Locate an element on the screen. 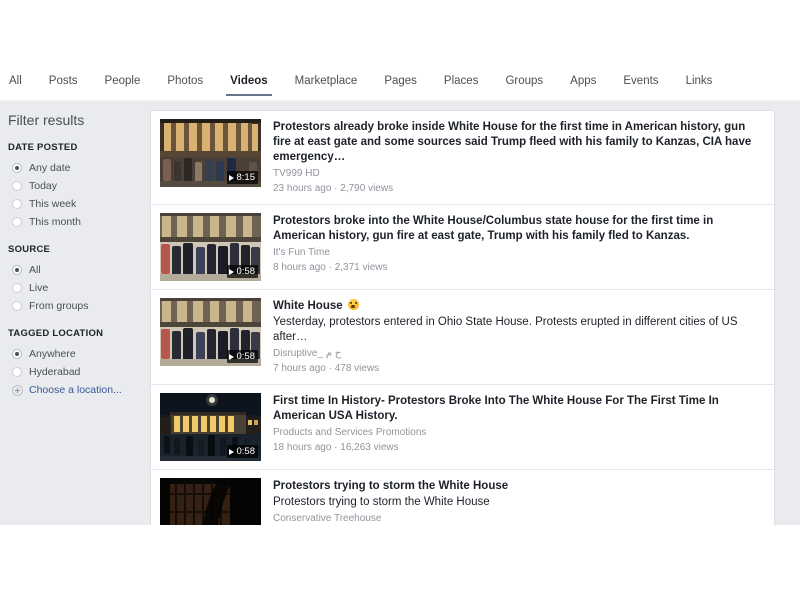  video-duration-badge: 0:58 is located at coordinates (242, 451).